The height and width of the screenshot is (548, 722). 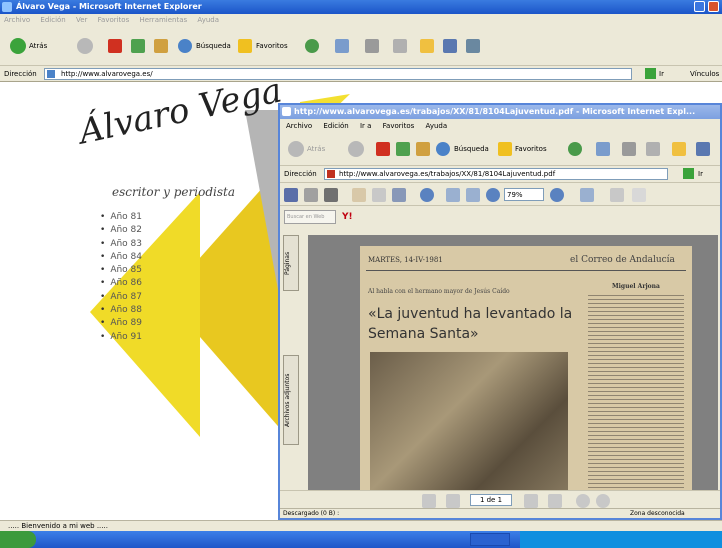 What do you see at coordinates (575, 149) in the screenshot?
I see `pdf-history-icon` at bounding box center [575, 149].